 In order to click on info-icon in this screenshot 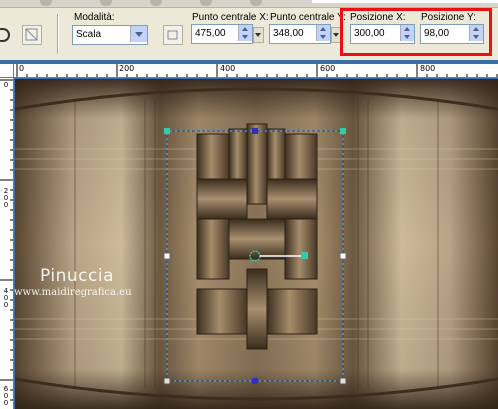, I will do `click(256, 3)`.